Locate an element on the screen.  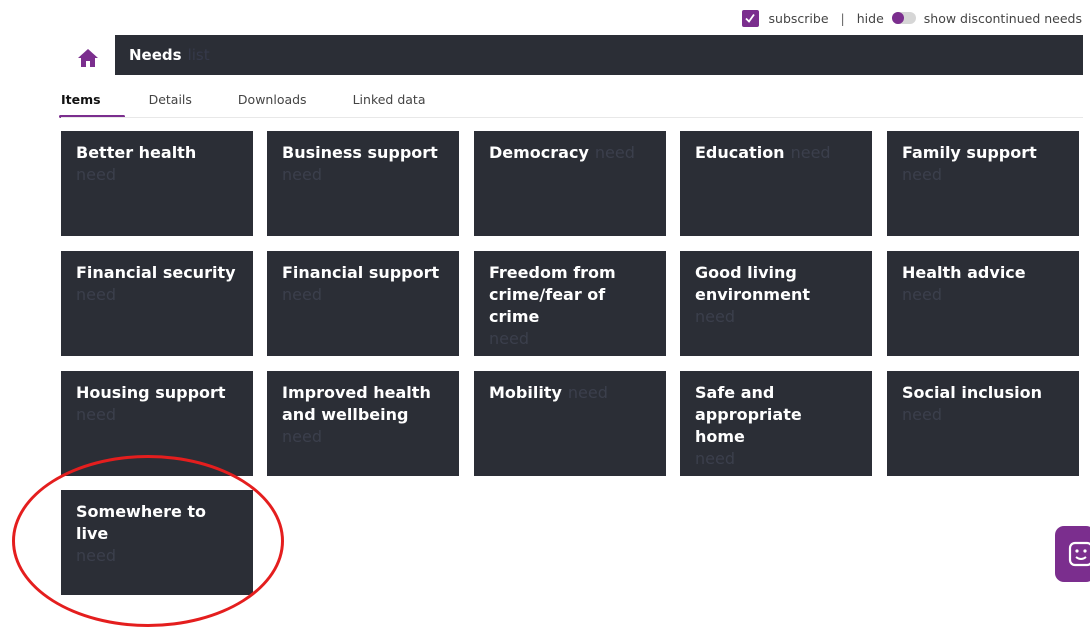
tile-name: Good living environment is located at coordinates (752, 283).